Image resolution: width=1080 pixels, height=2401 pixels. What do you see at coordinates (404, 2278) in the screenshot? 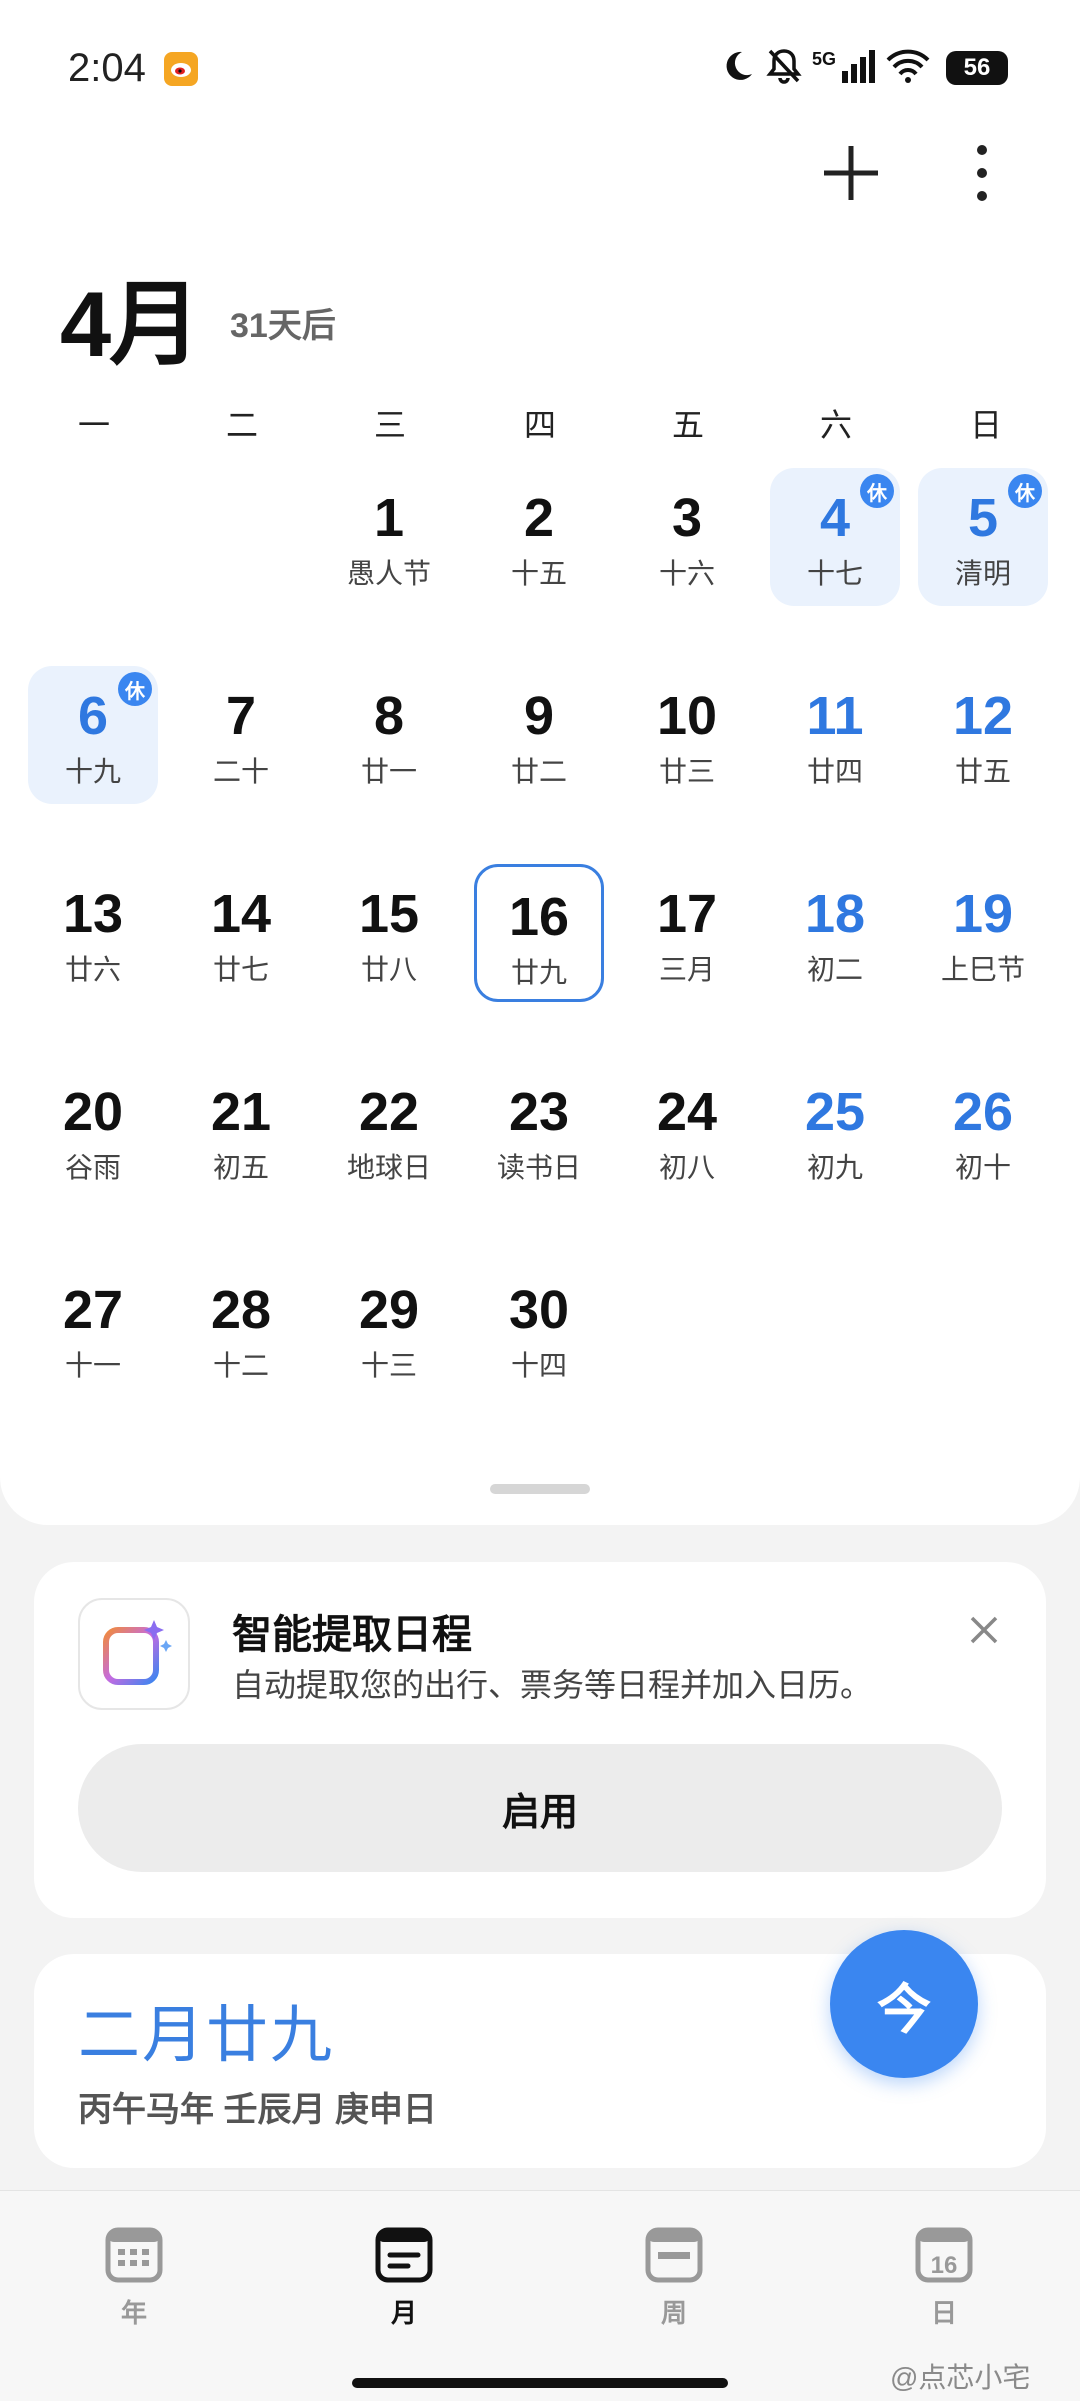
I see `nav-month-tab: 月` at bounding box center [404, 2278].